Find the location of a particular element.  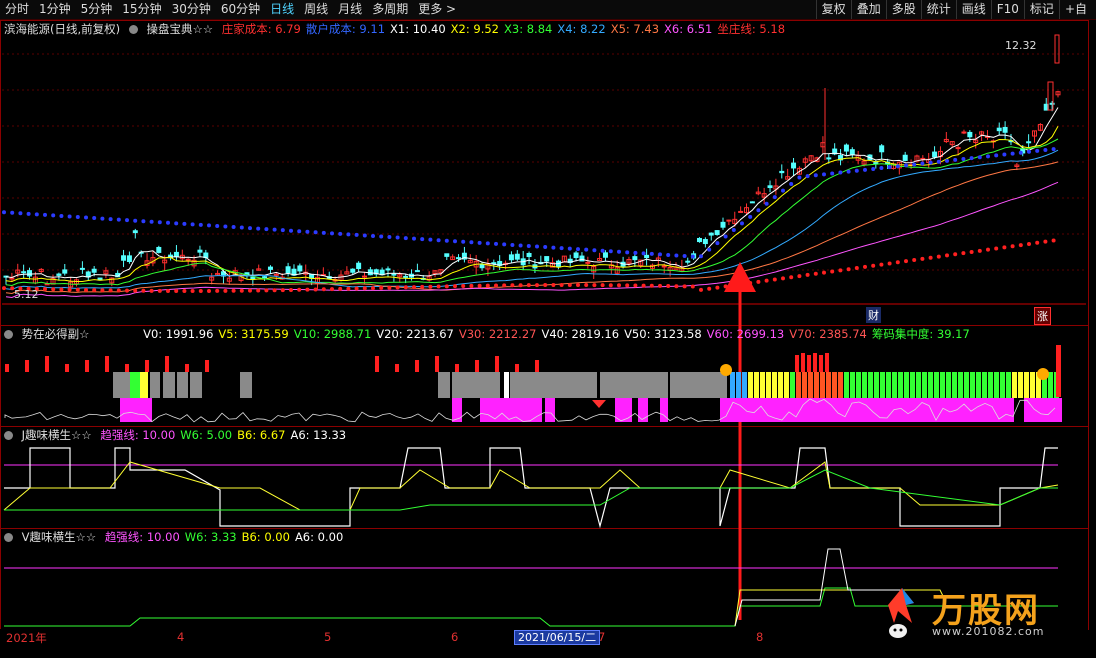

indicator-value: V0: 1991.96 is located at coordinates (178, 334).